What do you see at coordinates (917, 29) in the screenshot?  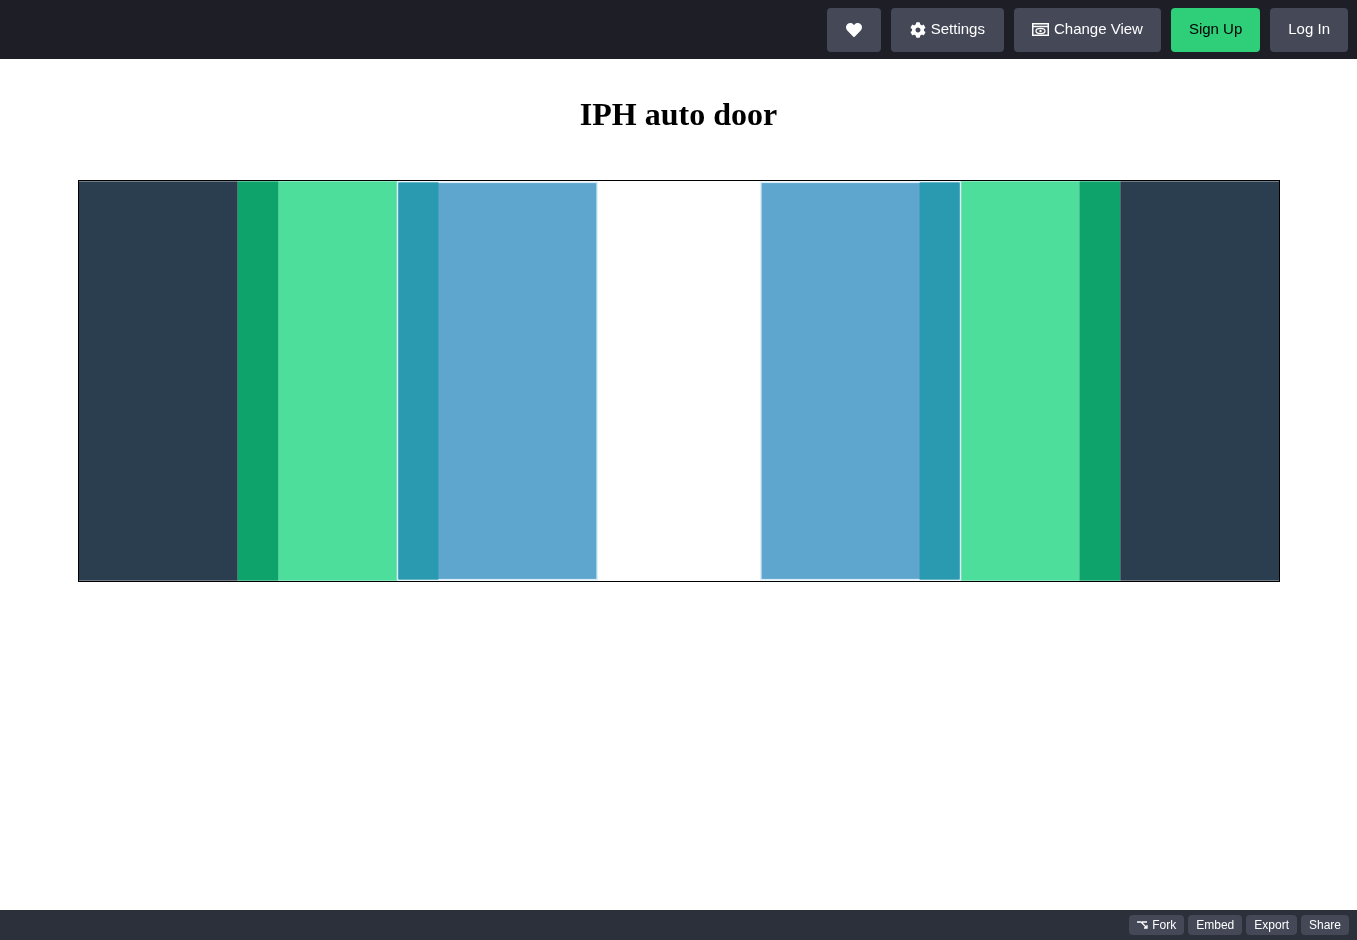 I see `settings-icon` at bounding box center [917, 29].